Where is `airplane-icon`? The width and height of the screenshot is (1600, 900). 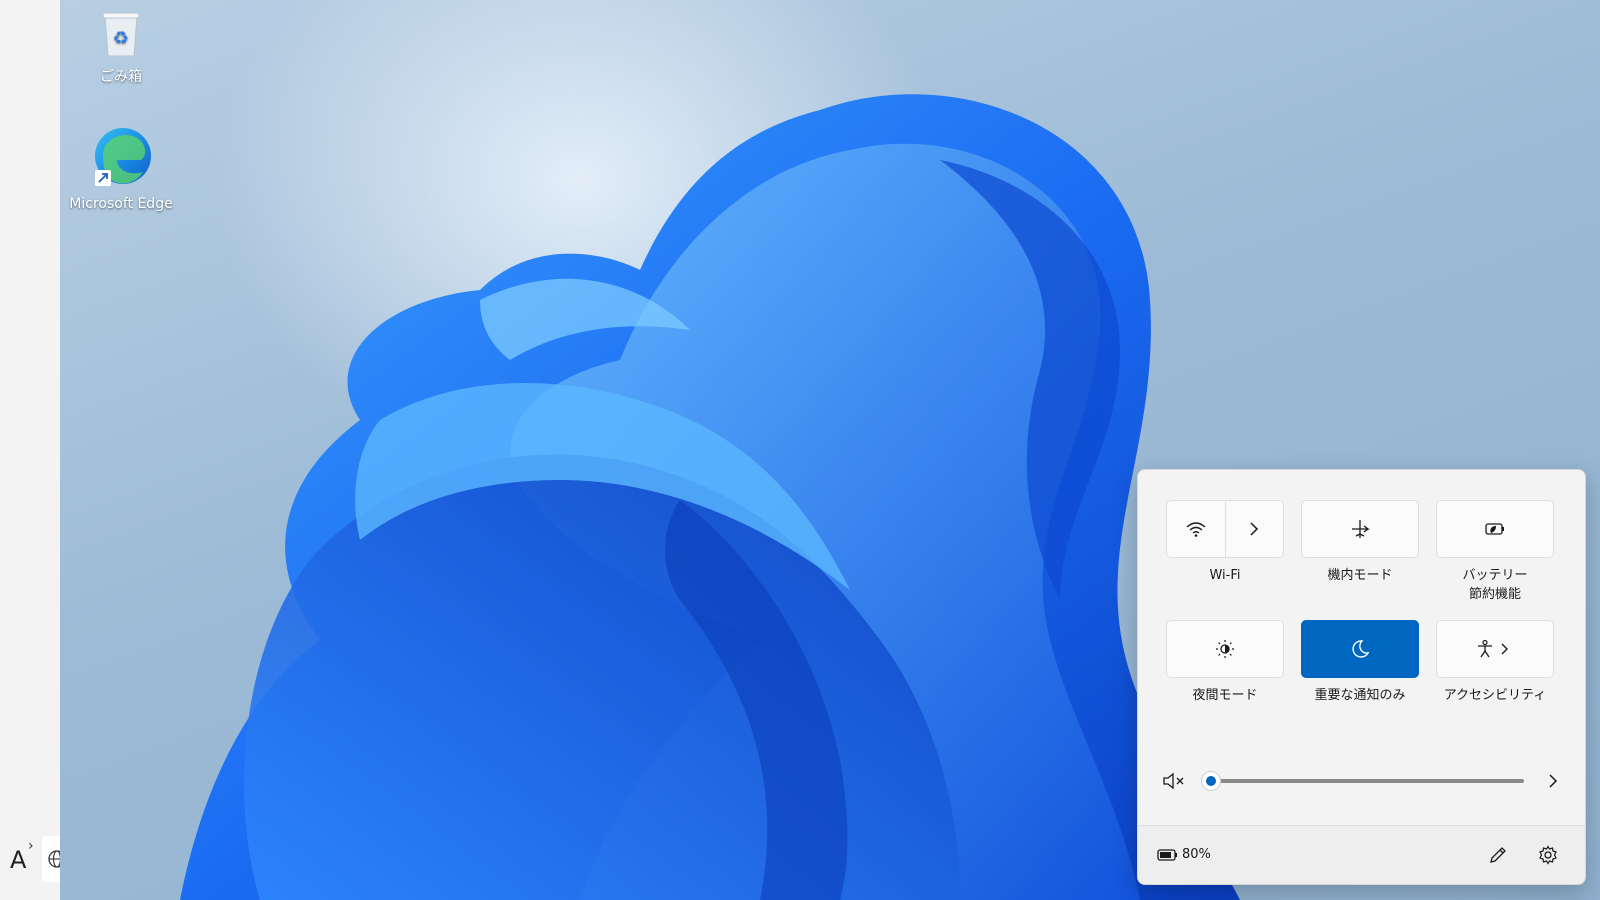 airplane-icon is located at coordinates (1361, 529).